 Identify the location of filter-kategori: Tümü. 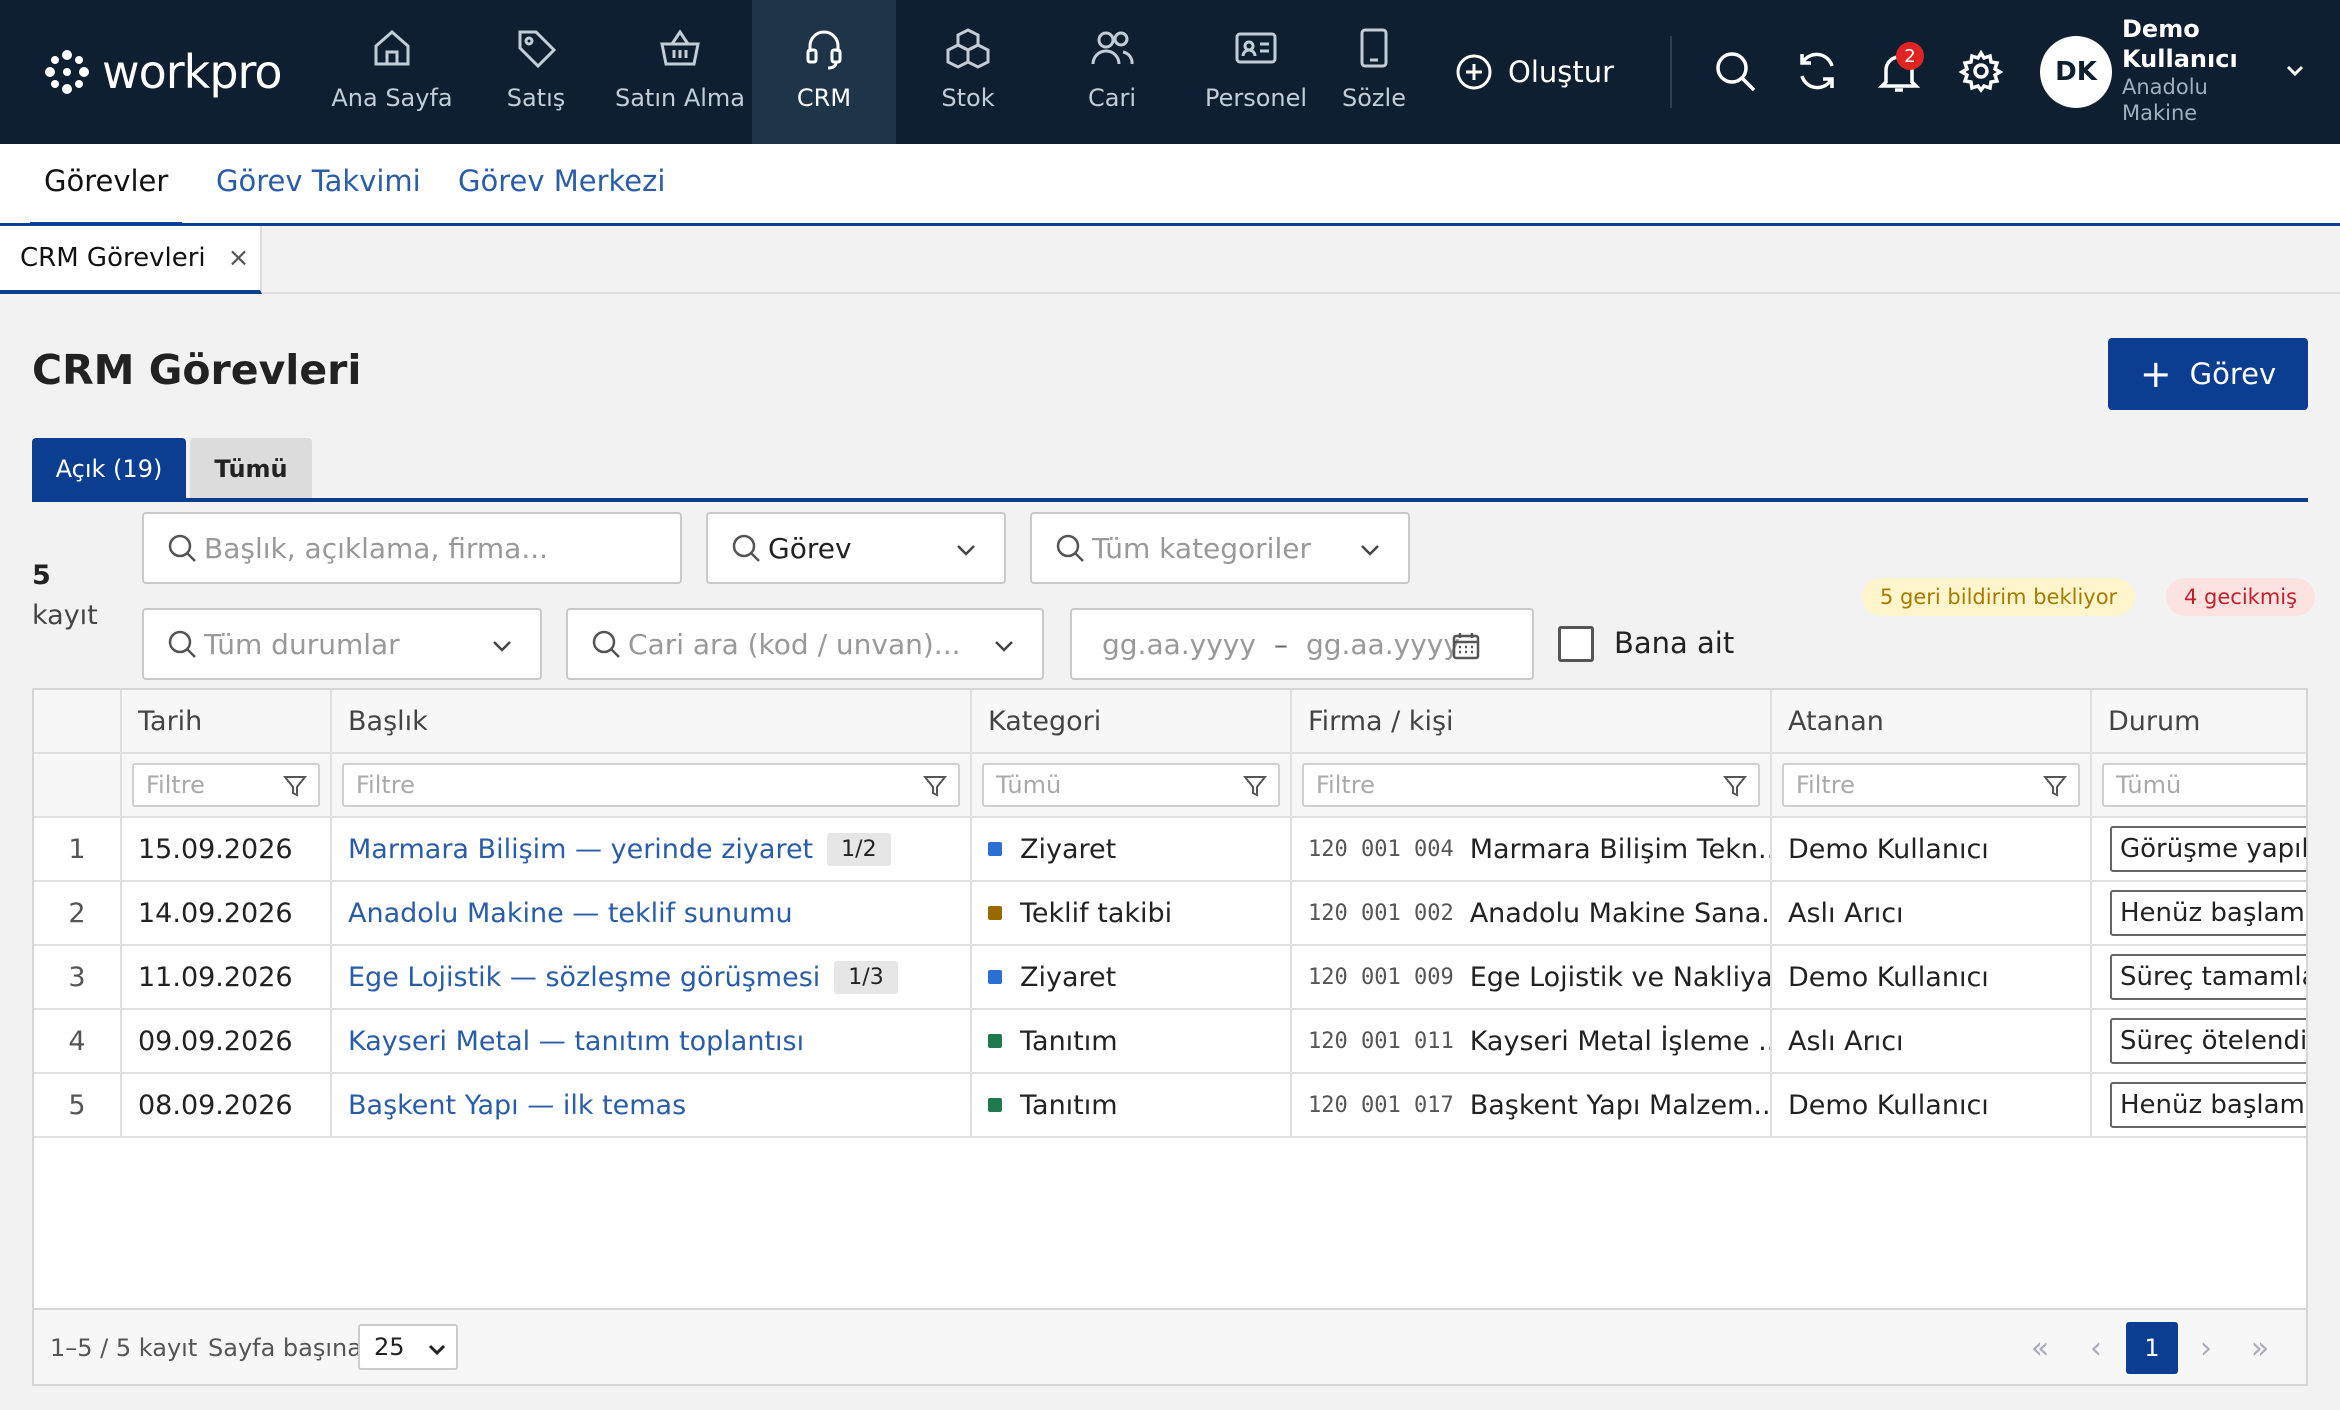
(1131, 785).